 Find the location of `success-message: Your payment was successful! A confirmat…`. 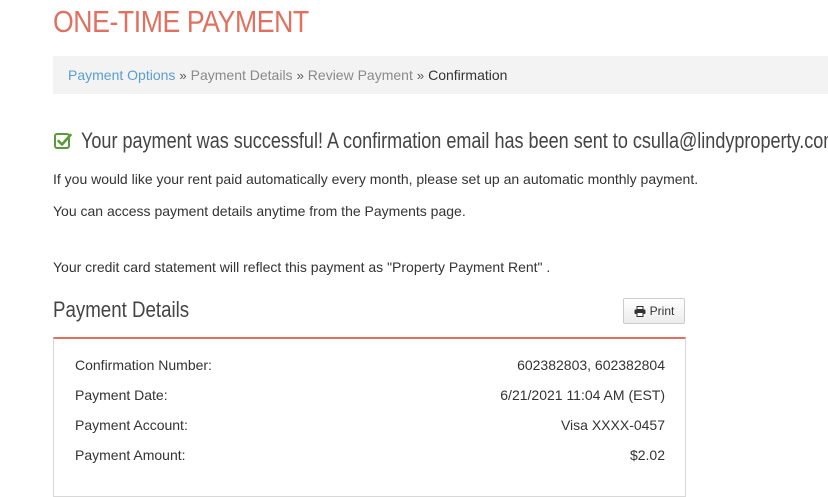

success-message: Your payment was successful! A confirmat… is located at coordinates (440, 141).